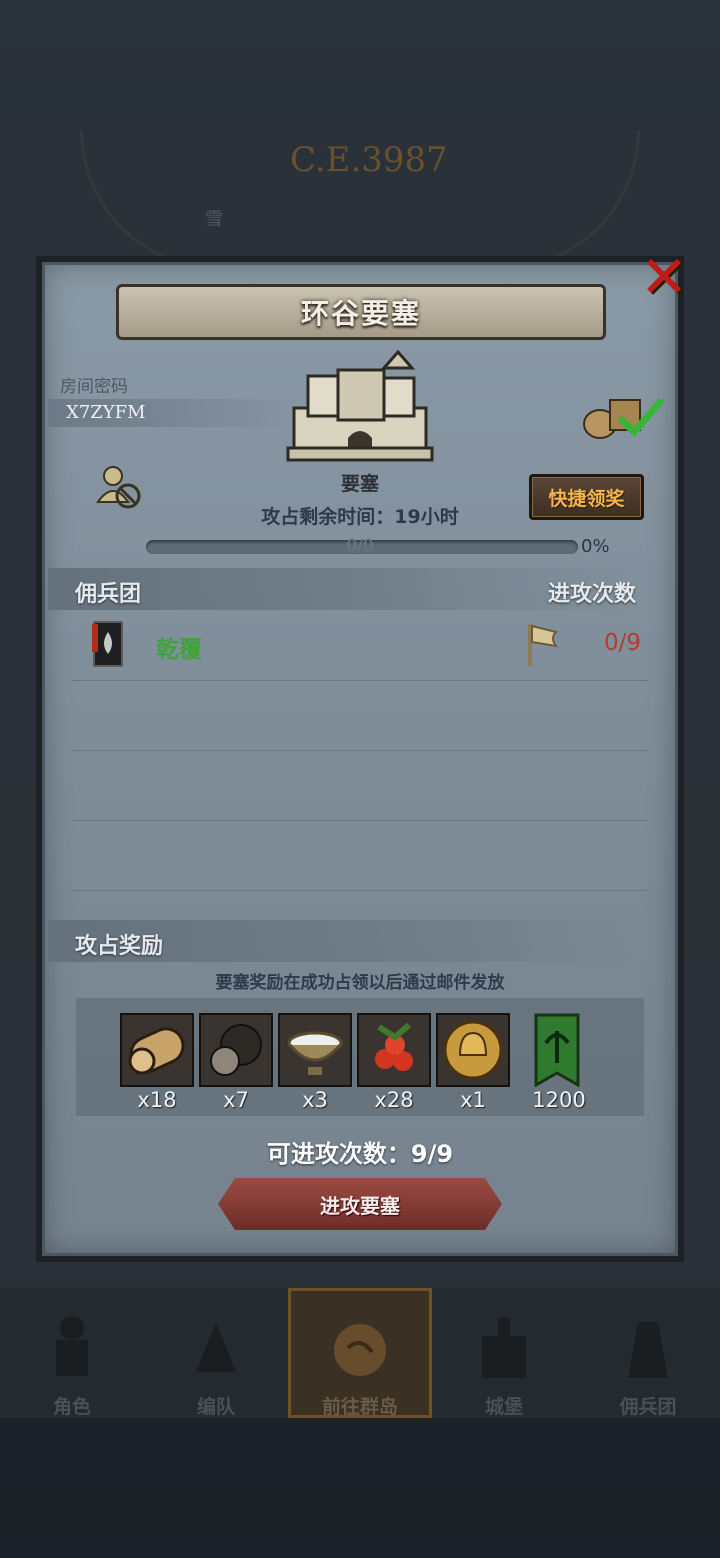 This screenshot has width=720, height=1558. I want to click on attack-count-header: 进攻次数, so click(592, 594).